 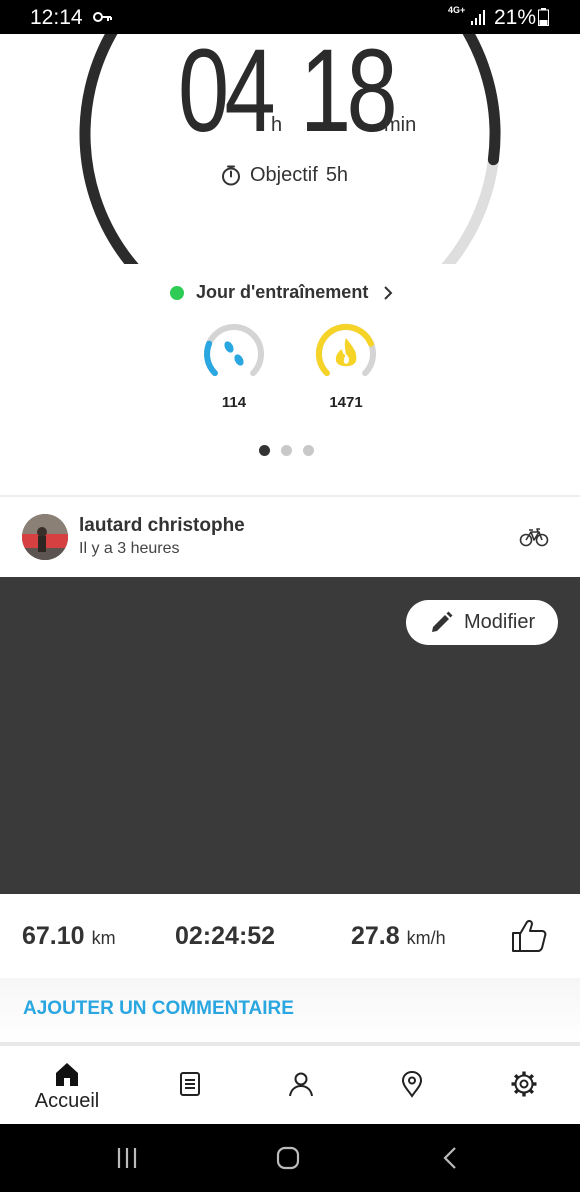 What do you see at coordinates (290, 537) in the screenshot?
I see `activity-post-header: lautard christophe Il y a 3 heures` at bounding box center [290, 537].